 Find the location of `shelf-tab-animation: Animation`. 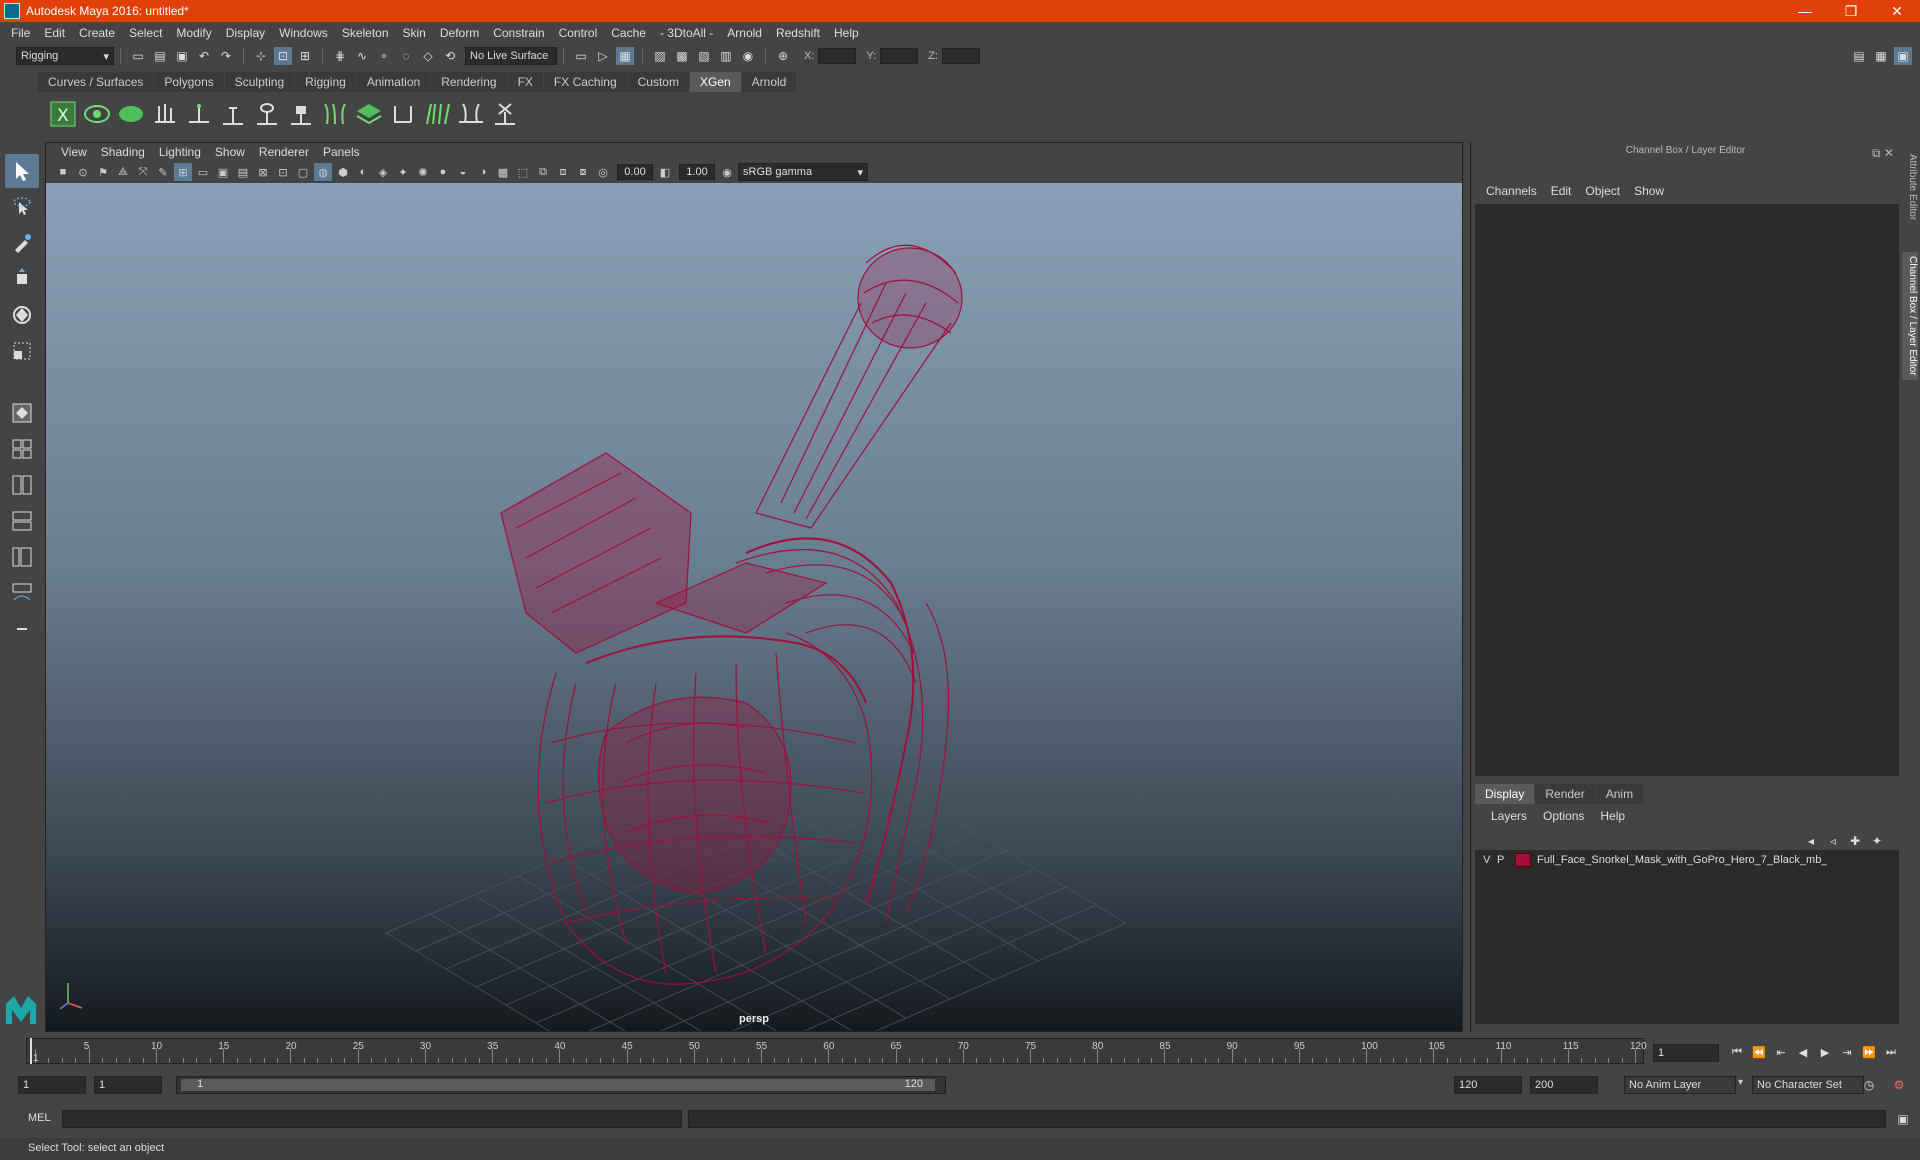

shelf-tab-animation: Animation is located at coordinates (393, 82).